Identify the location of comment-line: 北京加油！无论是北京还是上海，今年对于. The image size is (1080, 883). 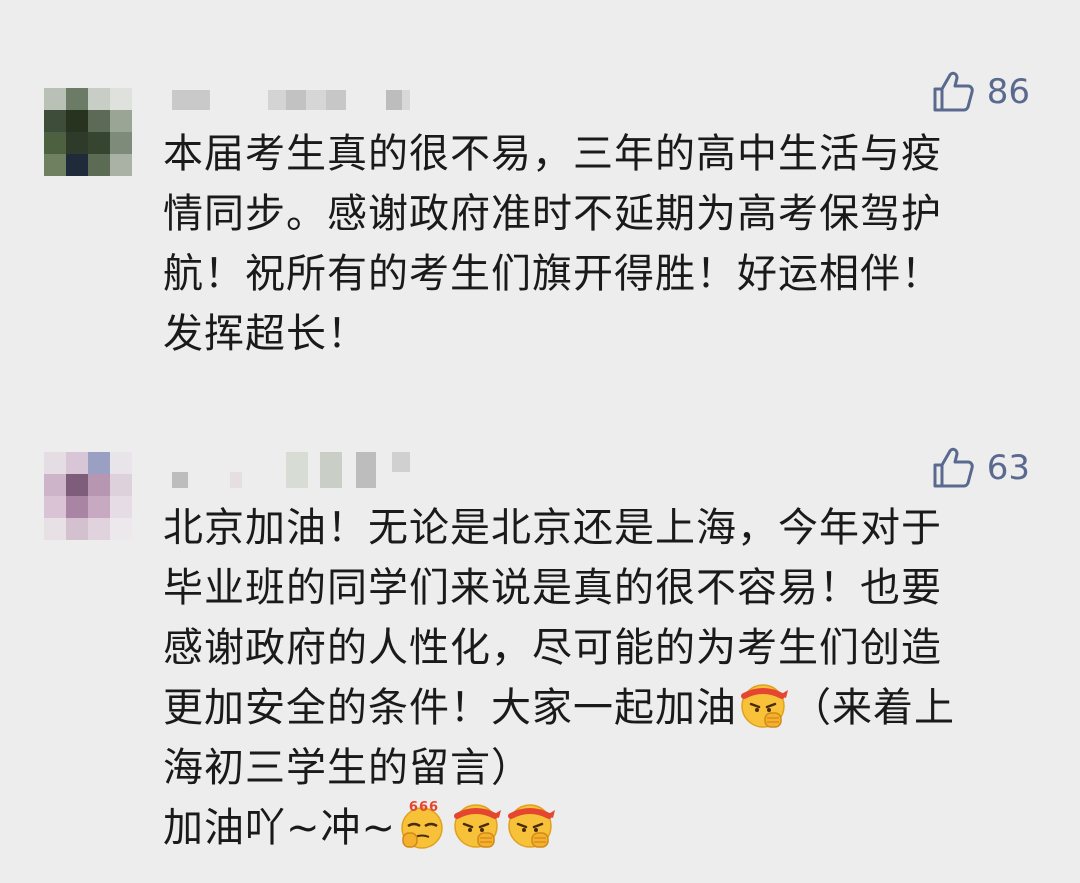
(552, 528).